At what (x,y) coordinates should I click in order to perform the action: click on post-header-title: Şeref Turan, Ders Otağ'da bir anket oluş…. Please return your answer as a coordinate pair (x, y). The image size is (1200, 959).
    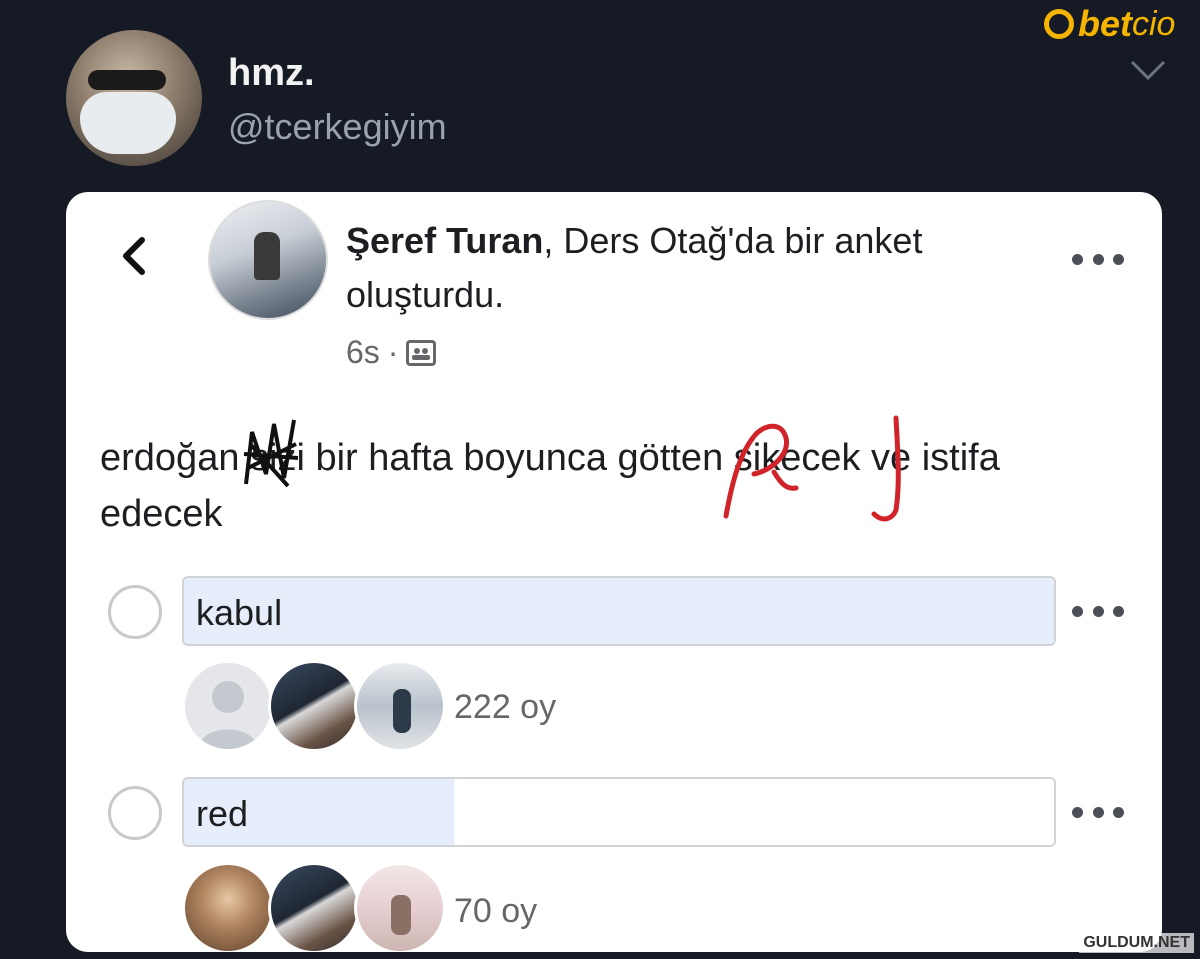
    Looking at the image, I should click on (666, 268).